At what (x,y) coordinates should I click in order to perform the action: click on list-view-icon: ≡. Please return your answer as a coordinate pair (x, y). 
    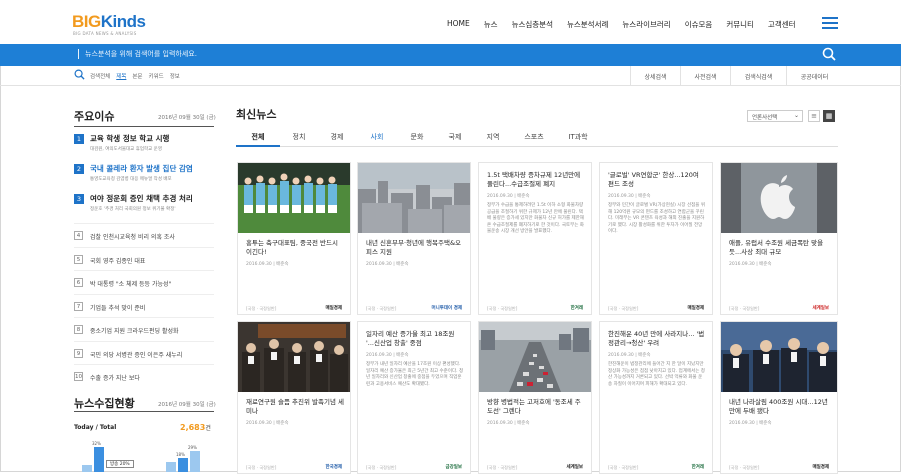
    Looking at the image, I should click on (814, 116).